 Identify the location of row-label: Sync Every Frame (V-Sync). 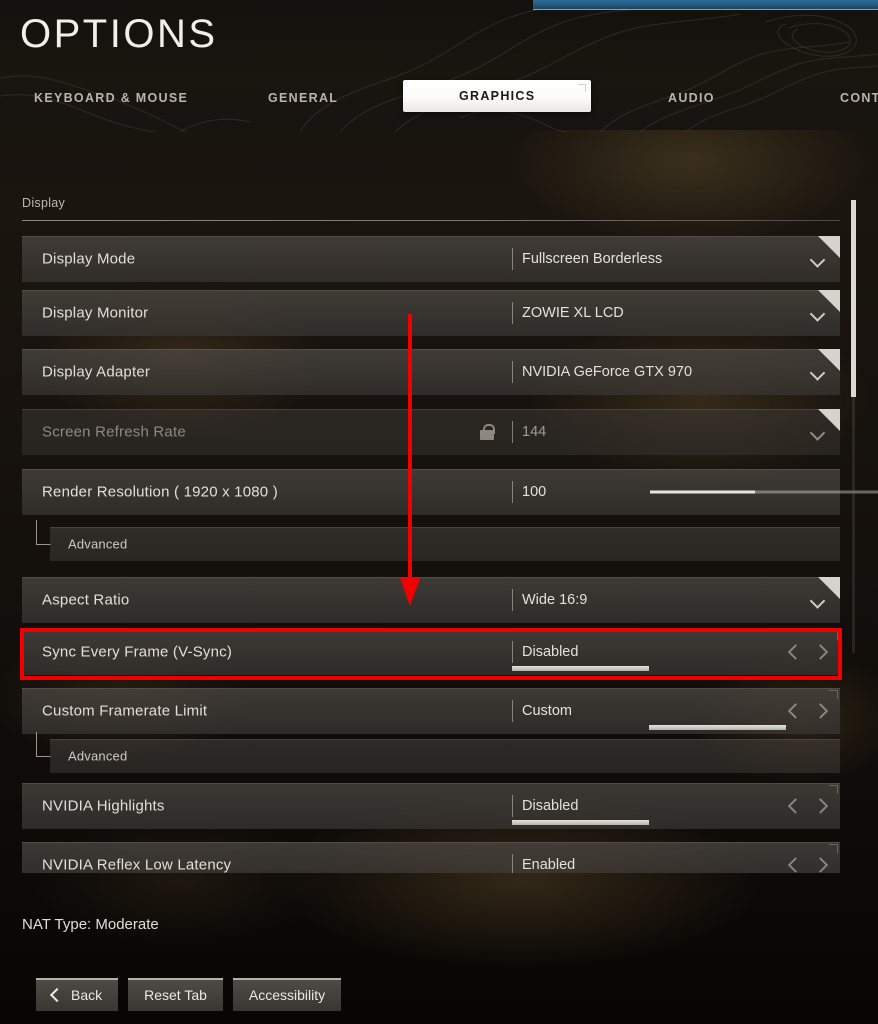
(137, 652).